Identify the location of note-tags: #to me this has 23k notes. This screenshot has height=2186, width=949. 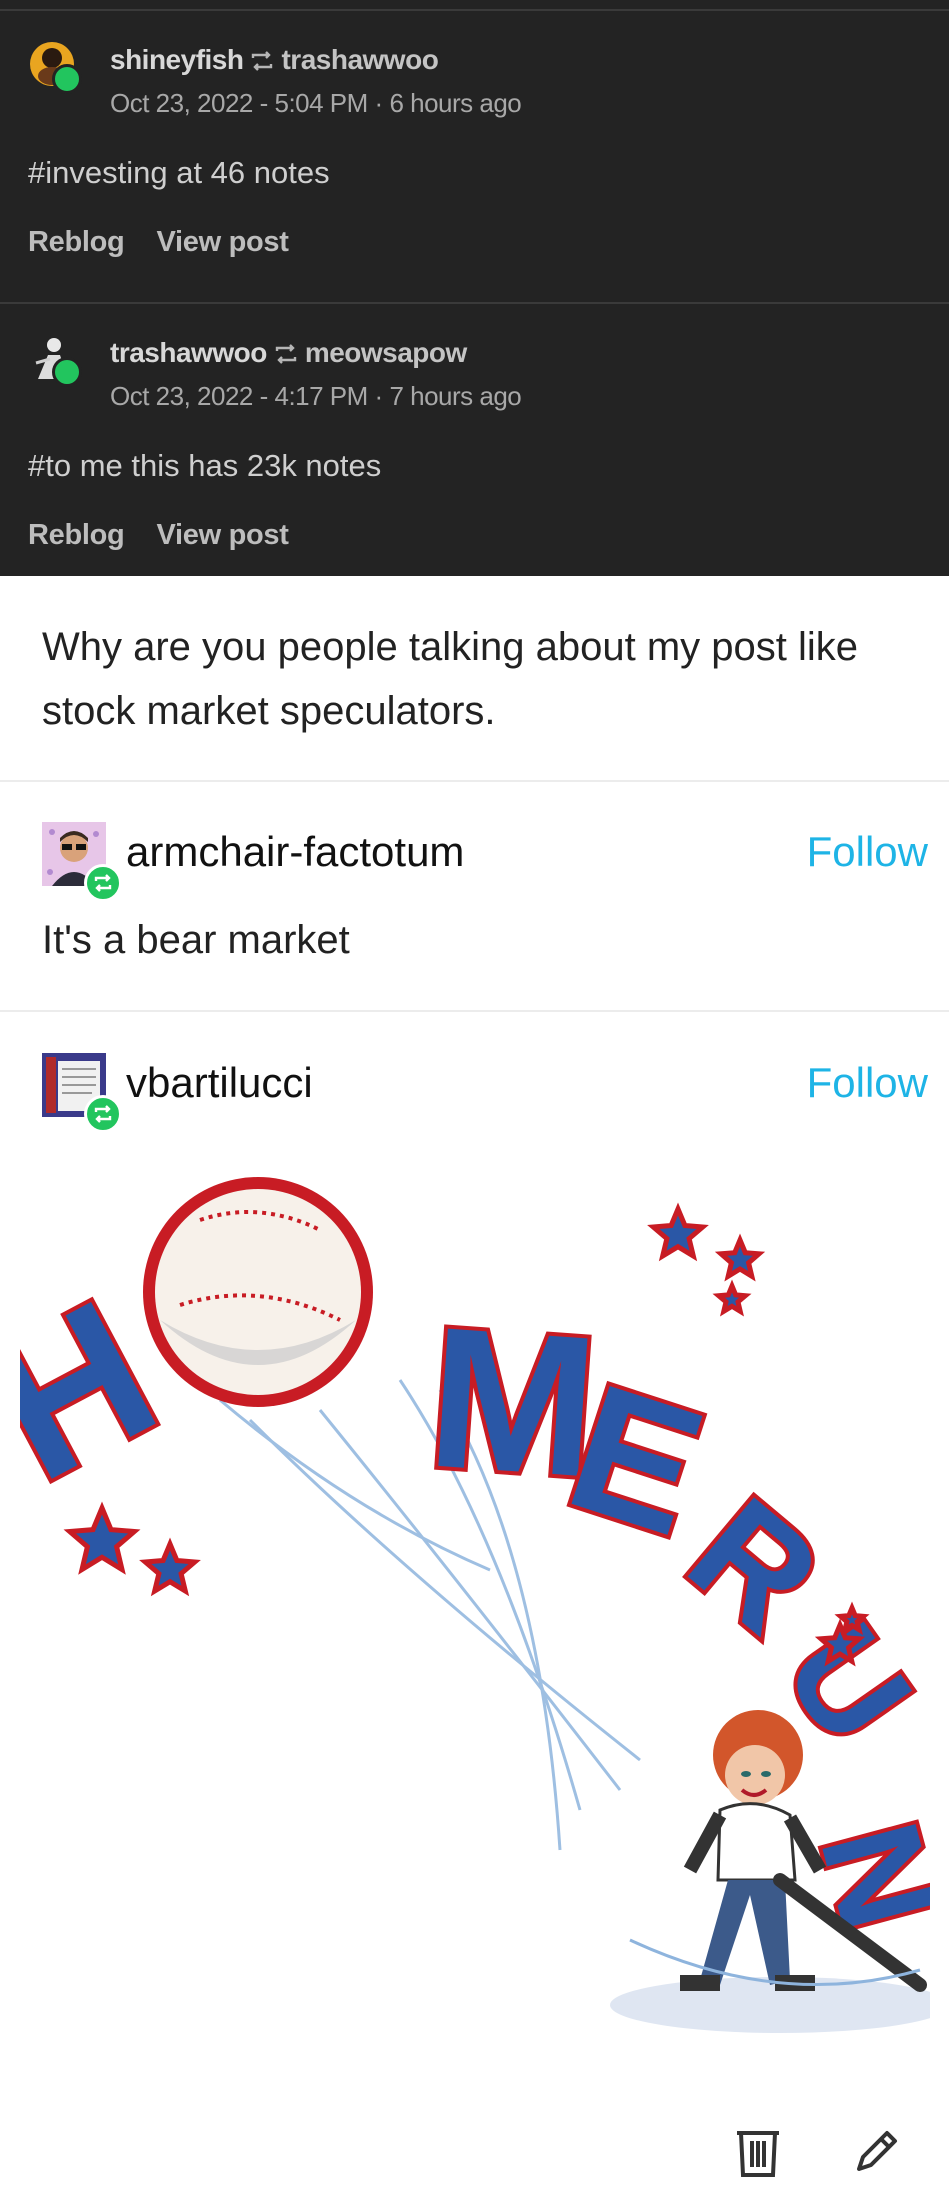
(205, 465).